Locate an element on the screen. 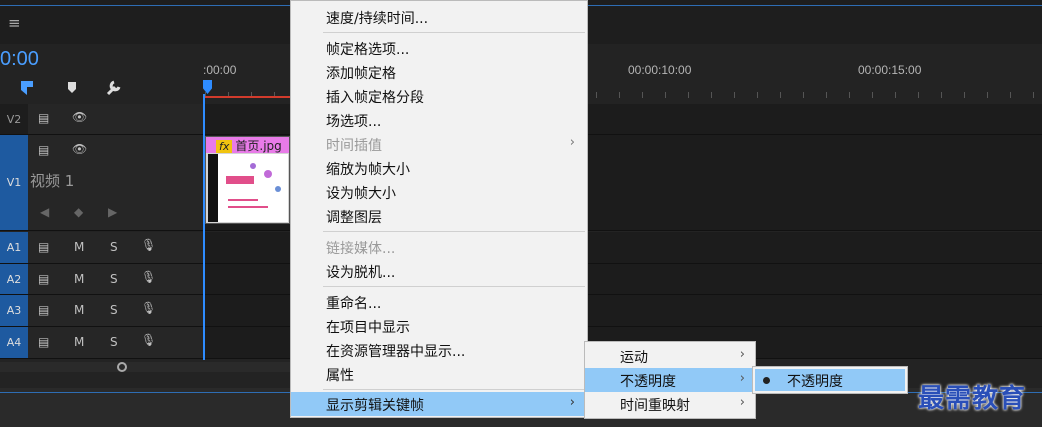 This screenshot has width=1042, height=427. clip-name: 首页.jpg is located at coordinates (258, 146).